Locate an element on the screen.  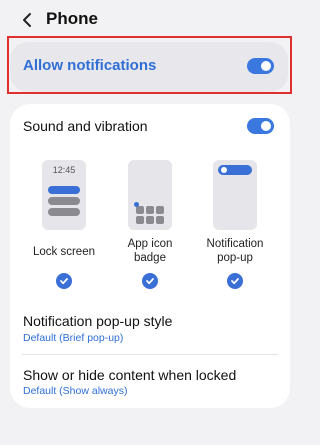
locked-content-label: Show or hide content when locked is located at coordinates (130, 375).